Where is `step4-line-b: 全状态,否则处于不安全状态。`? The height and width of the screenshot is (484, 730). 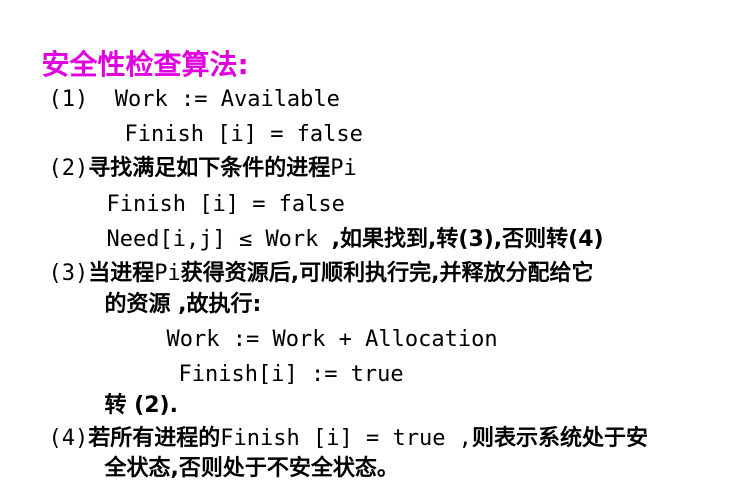
step4-line-b: 全状态,否则处于不安全状态。 is located at coordinates (238, 454).